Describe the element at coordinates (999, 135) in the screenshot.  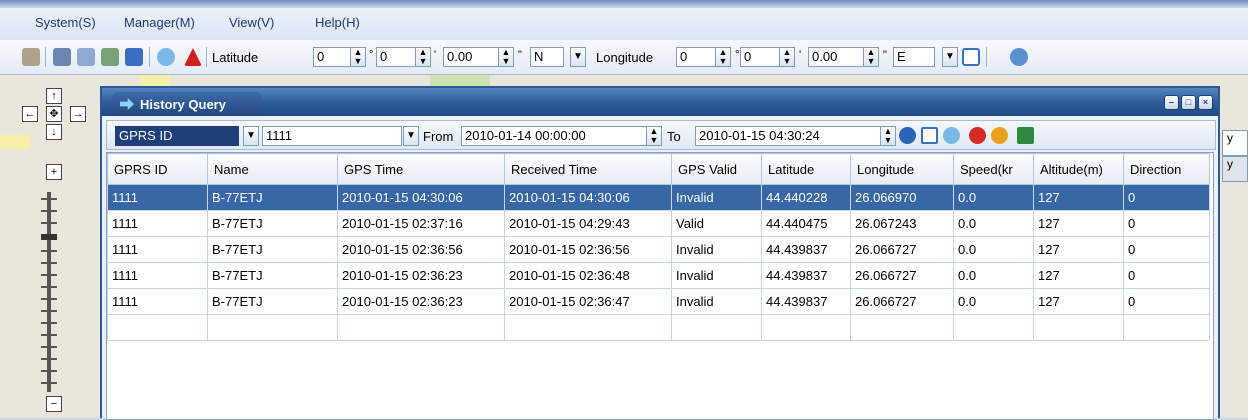
I see `clear-icon` at that location.